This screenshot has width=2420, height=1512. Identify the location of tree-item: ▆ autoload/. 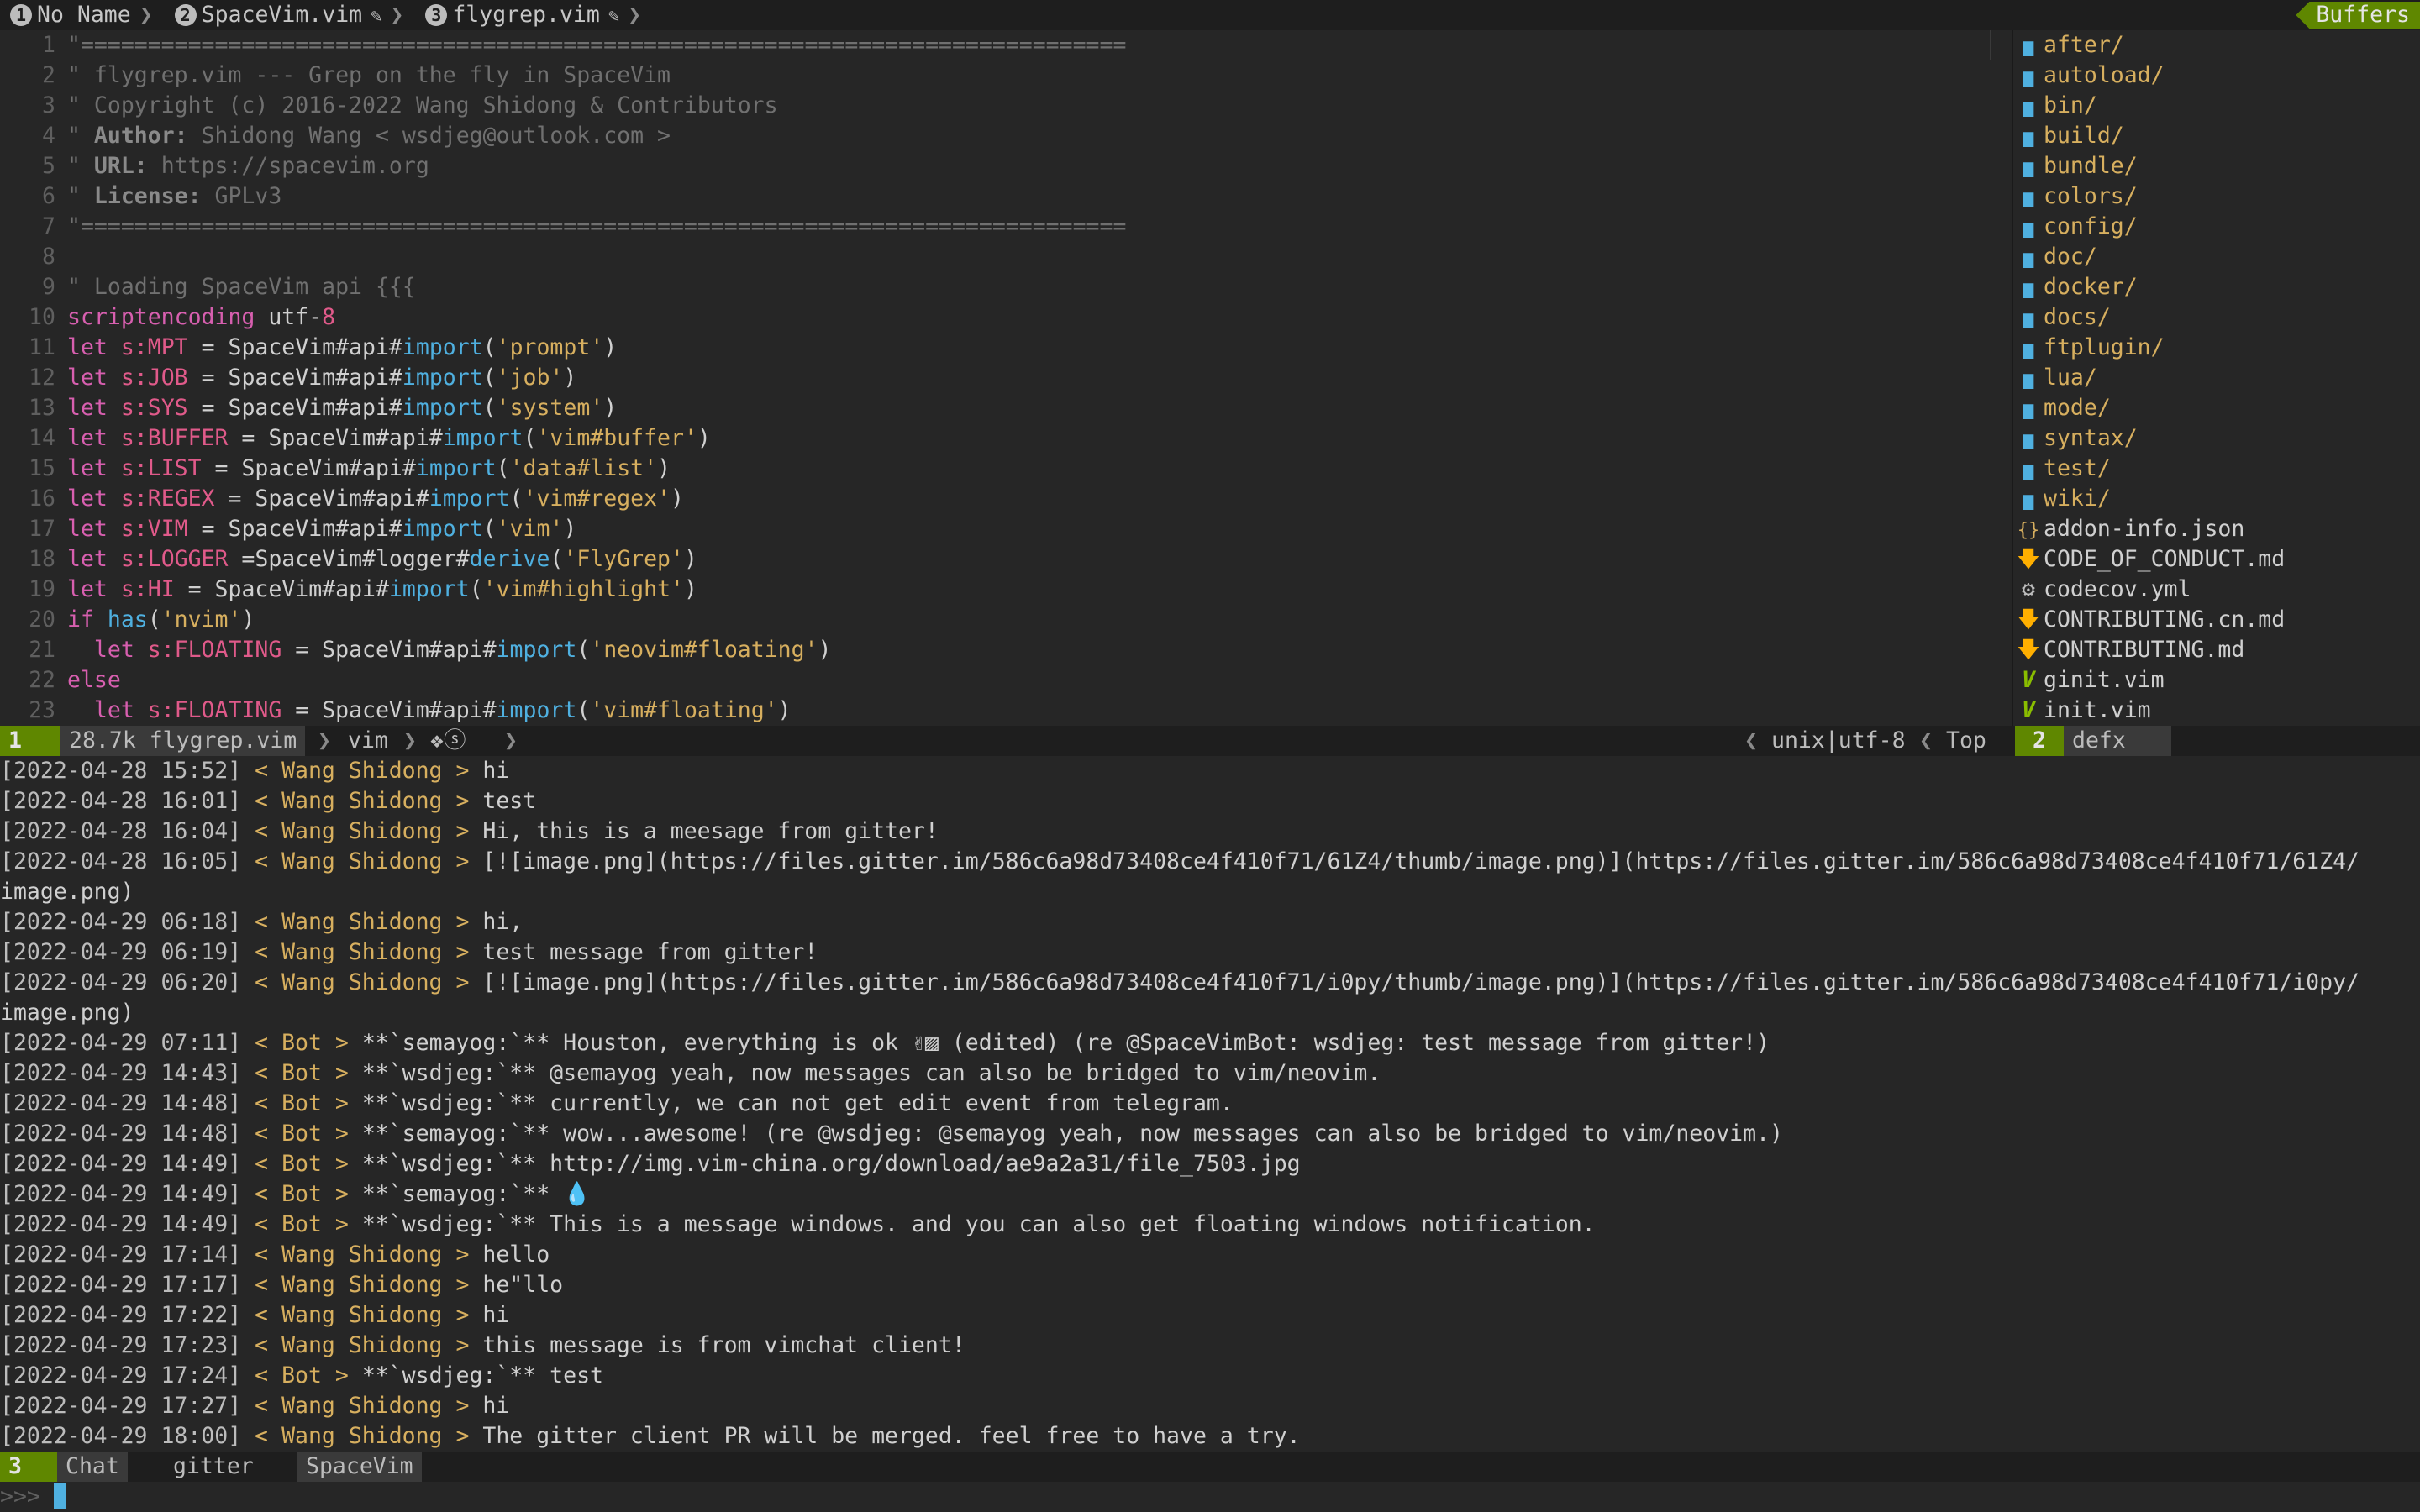
(2216, 75).